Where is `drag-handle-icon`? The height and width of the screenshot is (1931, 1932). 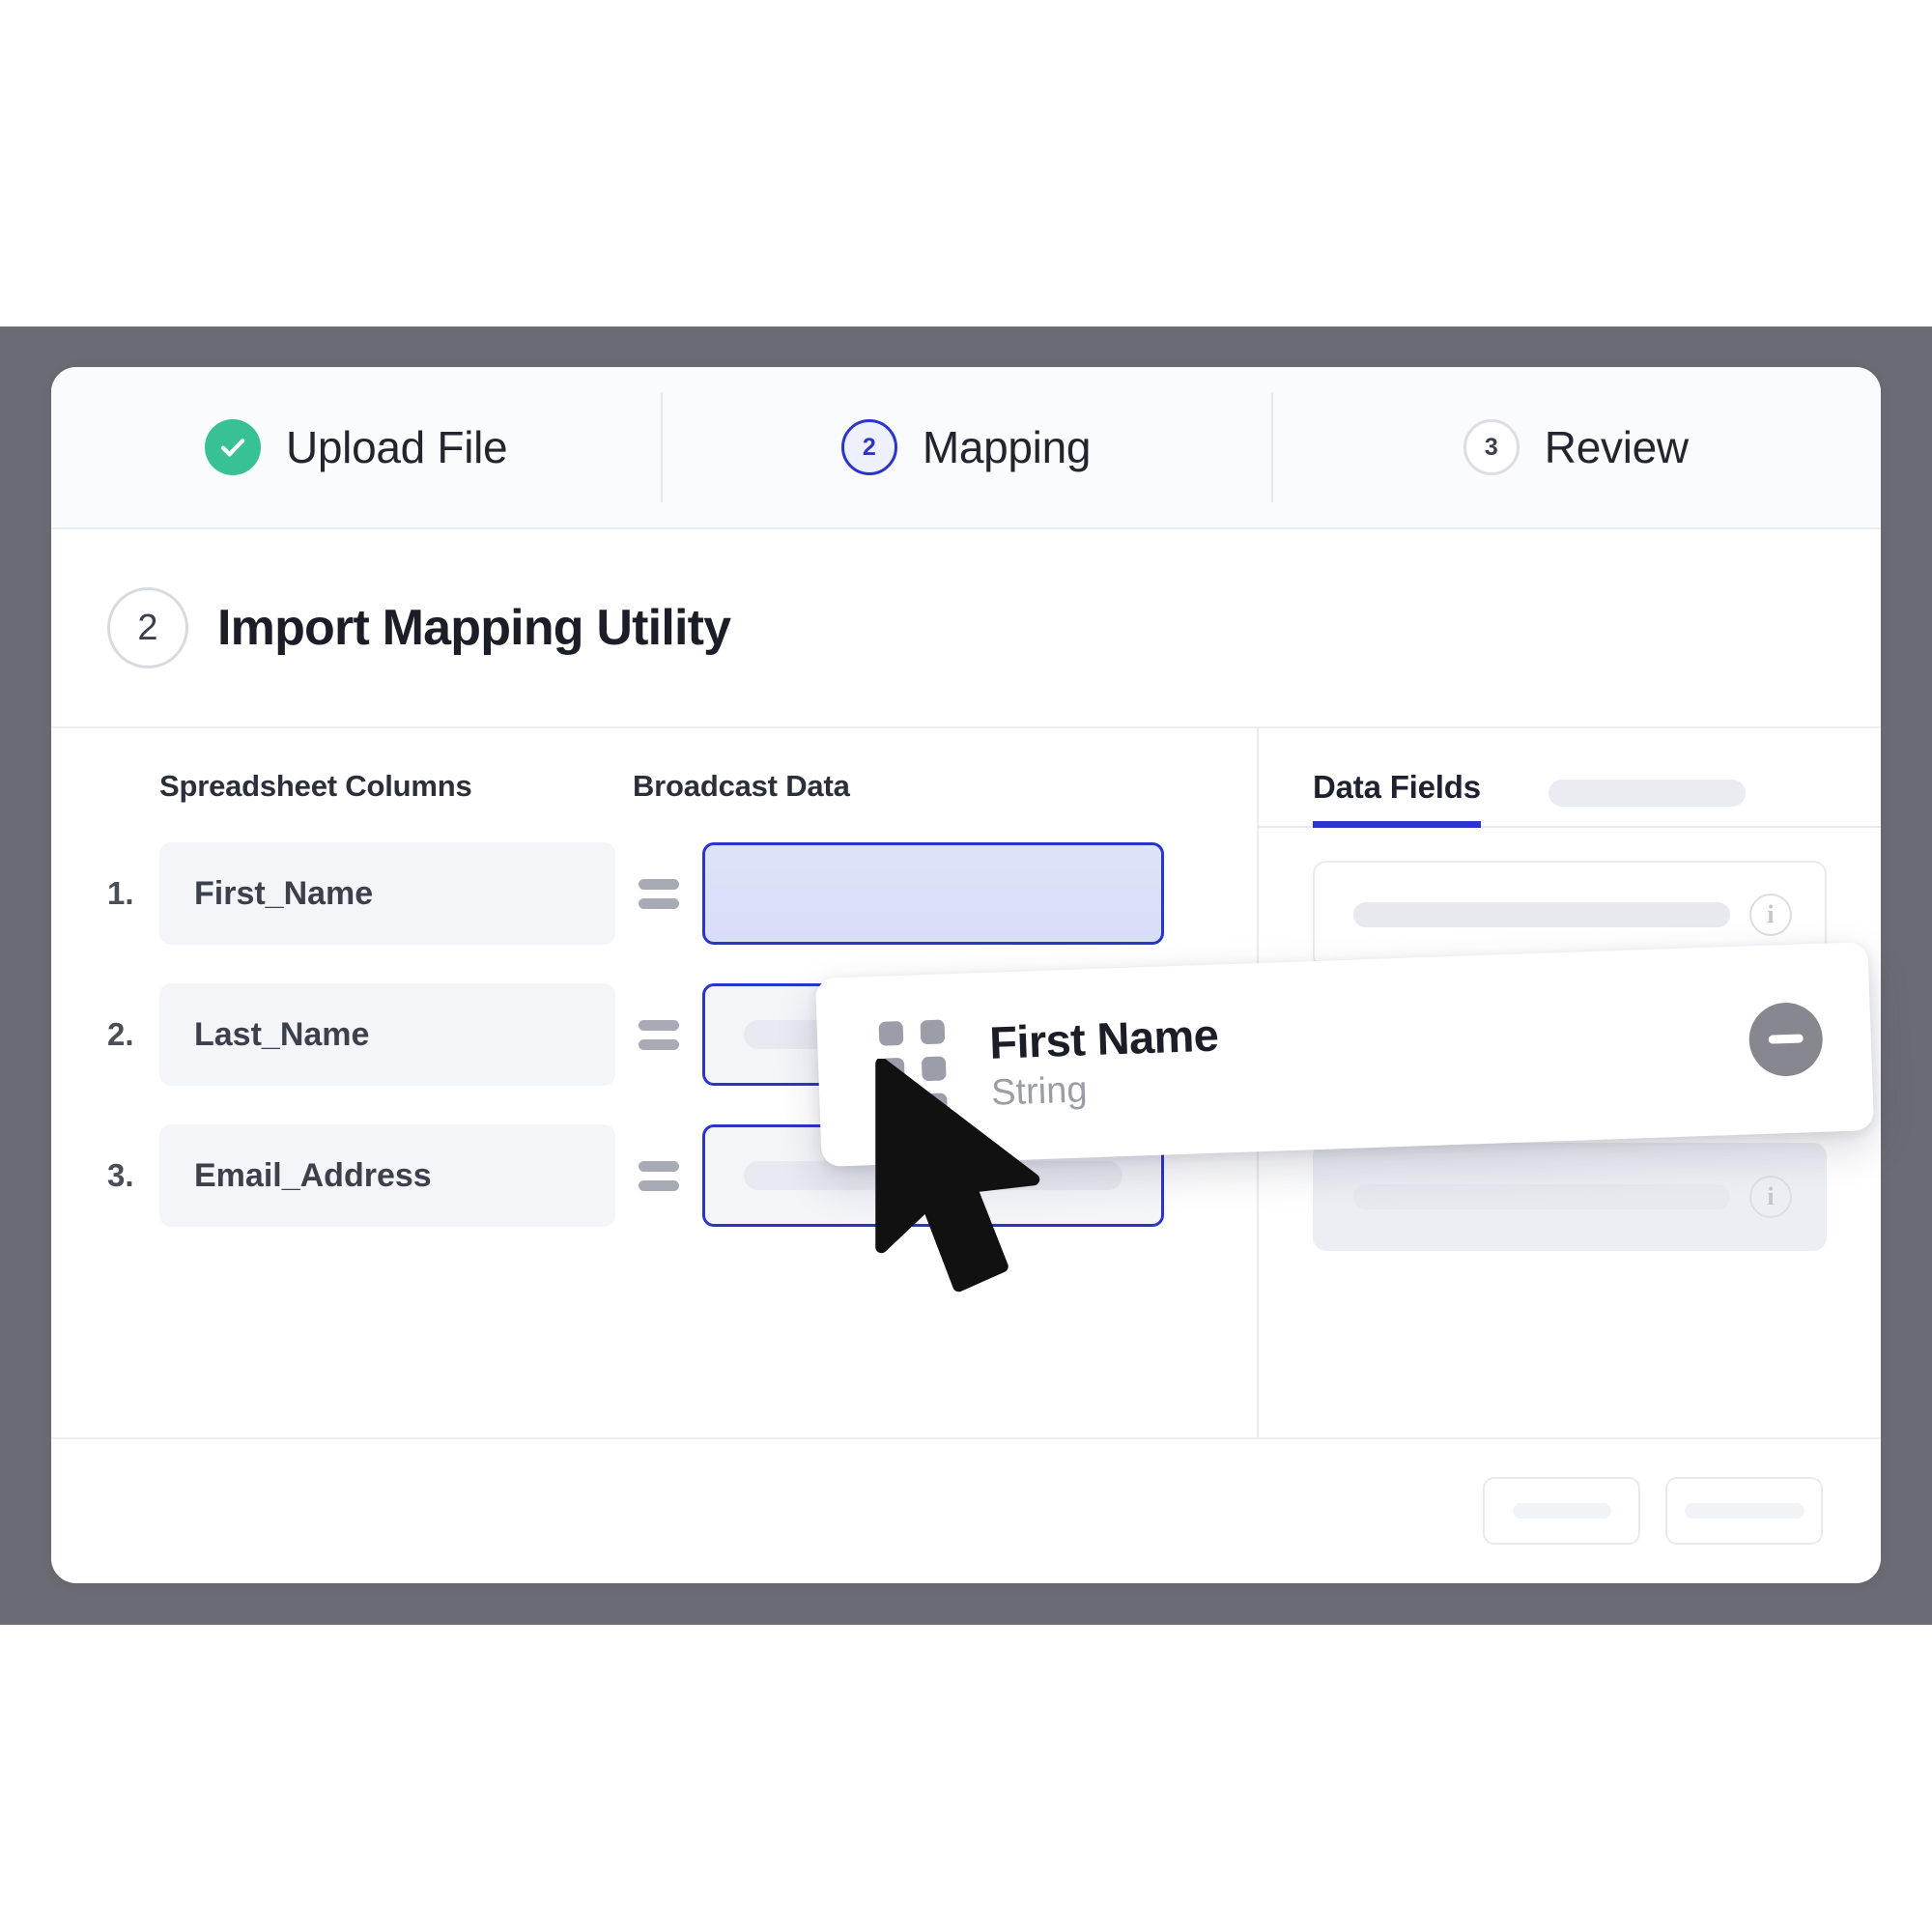 drag-handle-icon is located at coordinates (913, 1069).